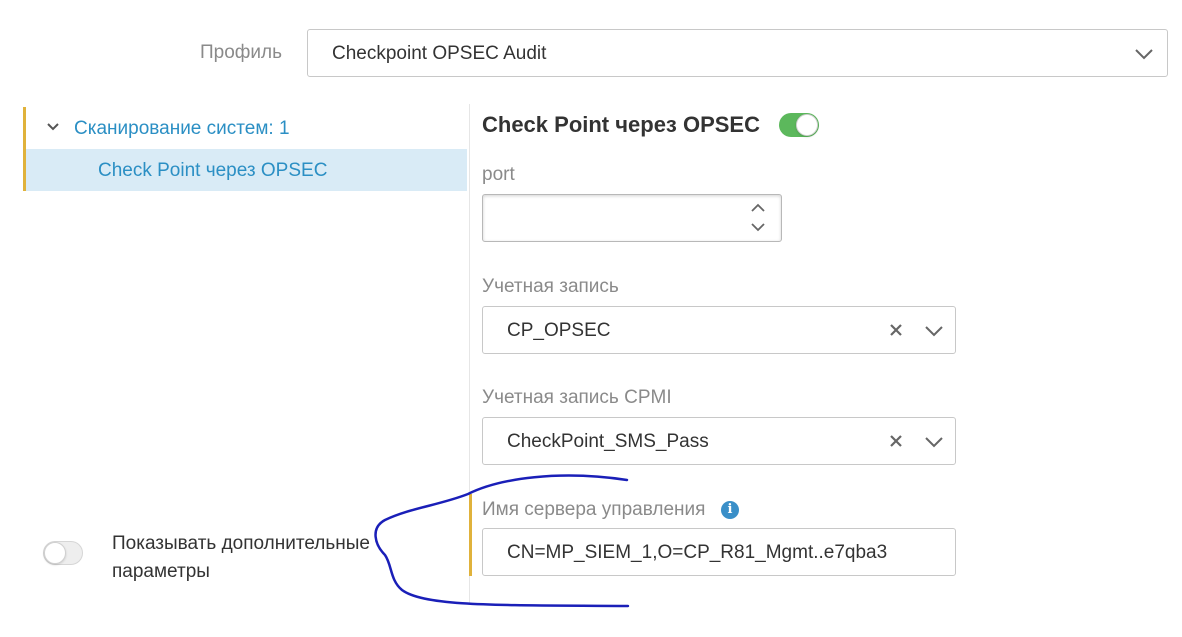 This screenshot has width=1182, height=637. What do you see at coordinates (697, 552) in the screenshot?
I see `server-name-value: CN=MP_SIEM_1,O=CP_R81_Mgmt..e7qba3` at bounding box center [697, 552].